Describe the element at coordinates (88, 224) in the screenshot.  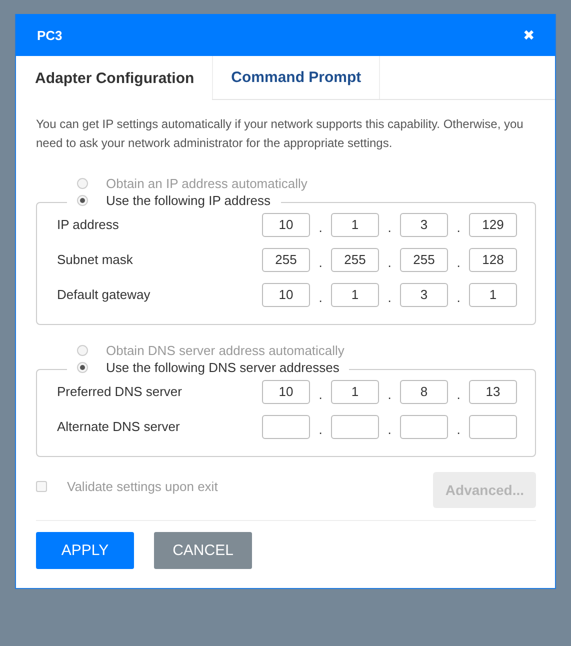
I see `field-label: IP address` at that location.